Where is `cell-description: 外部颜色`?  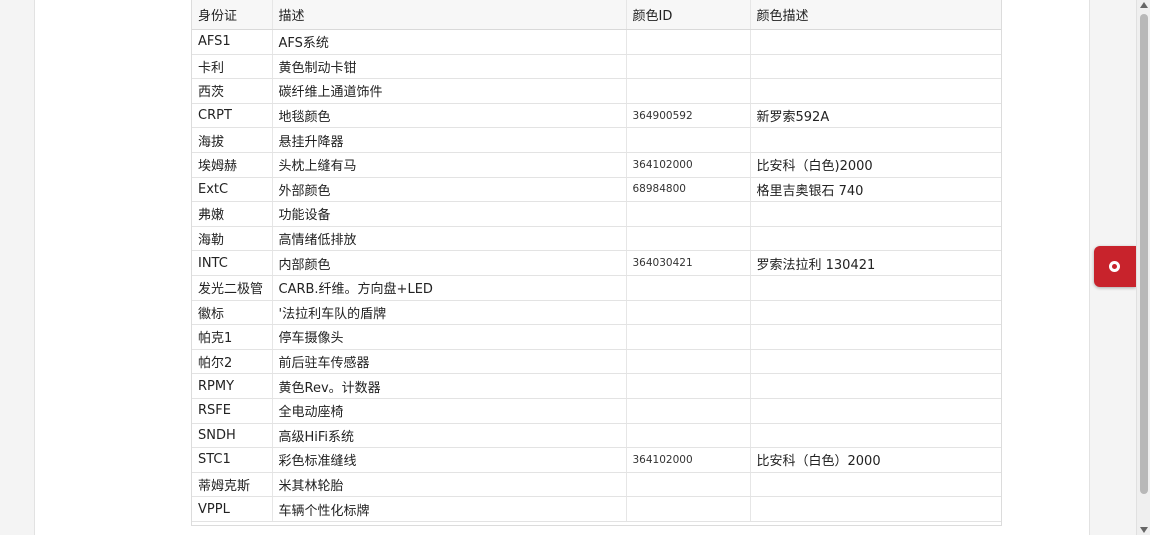
cell-description: 外部颜色 is located at coordinates (449, 190).